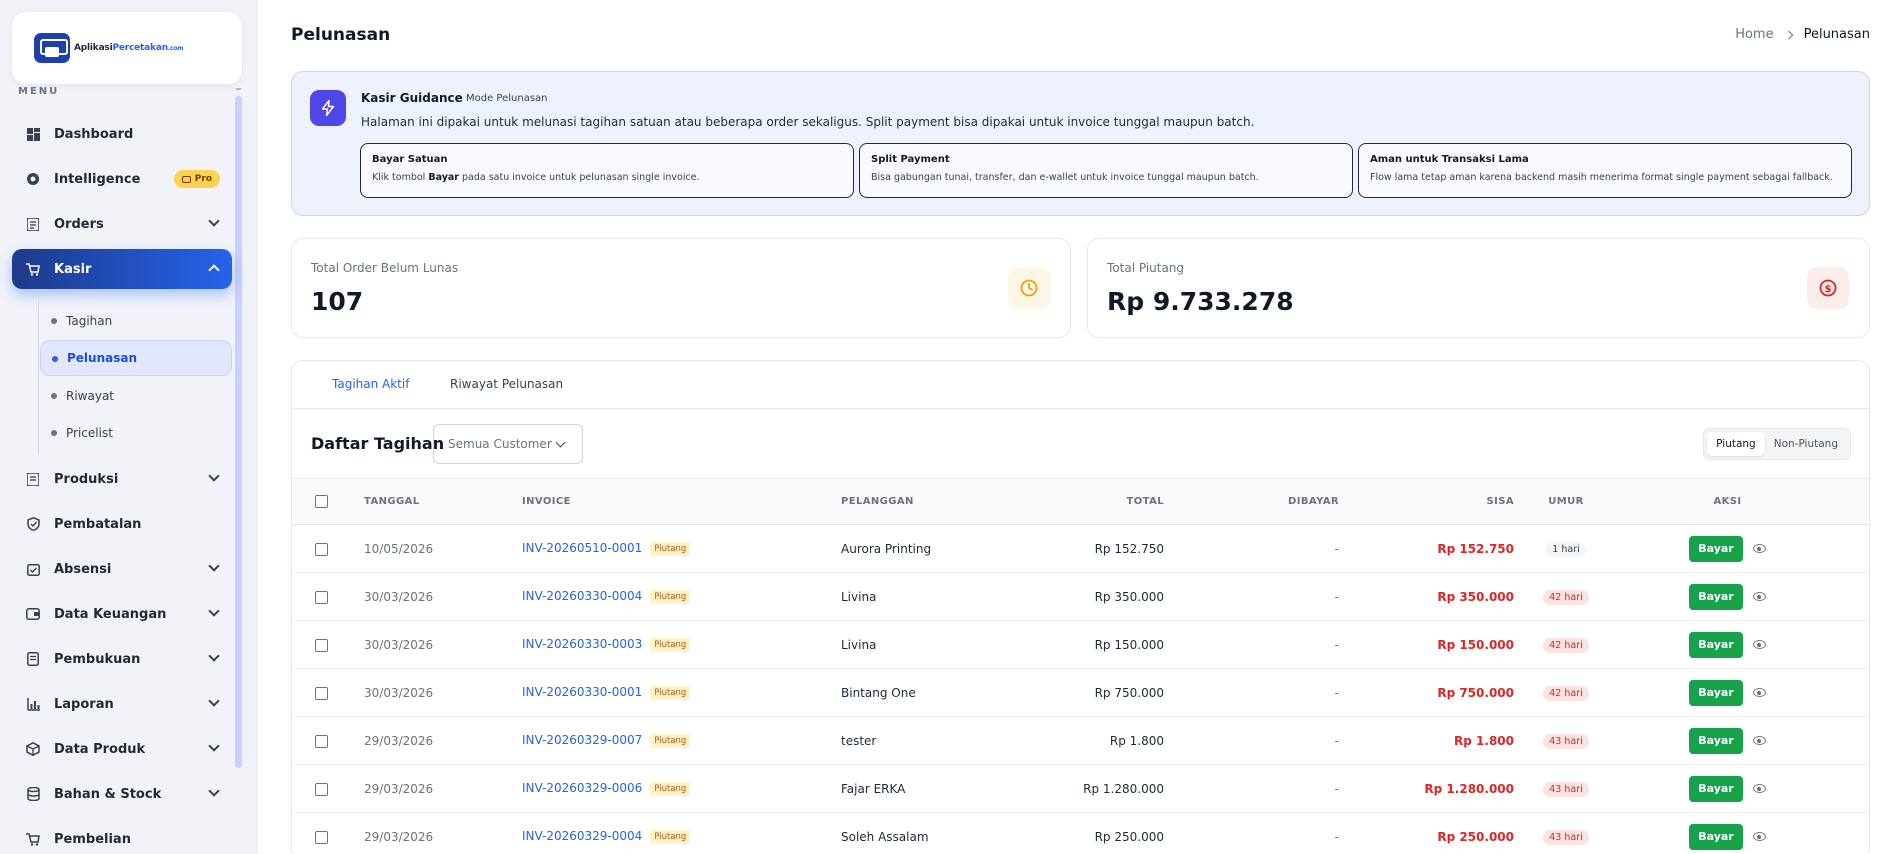  What do you see at coordinates (399, 644) in the screenshot?
I see `cell-date: 30/03/2026` at bounding box center [399, 644].